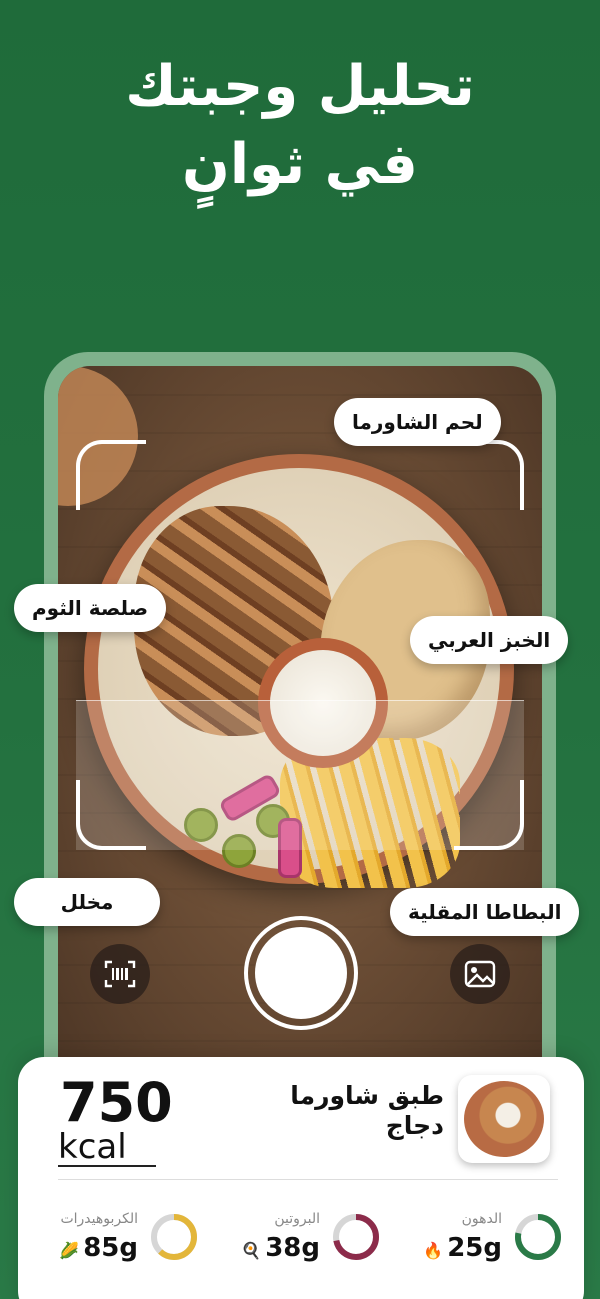  I want to click on tag-pickles: مخلل, so click(87, 902).